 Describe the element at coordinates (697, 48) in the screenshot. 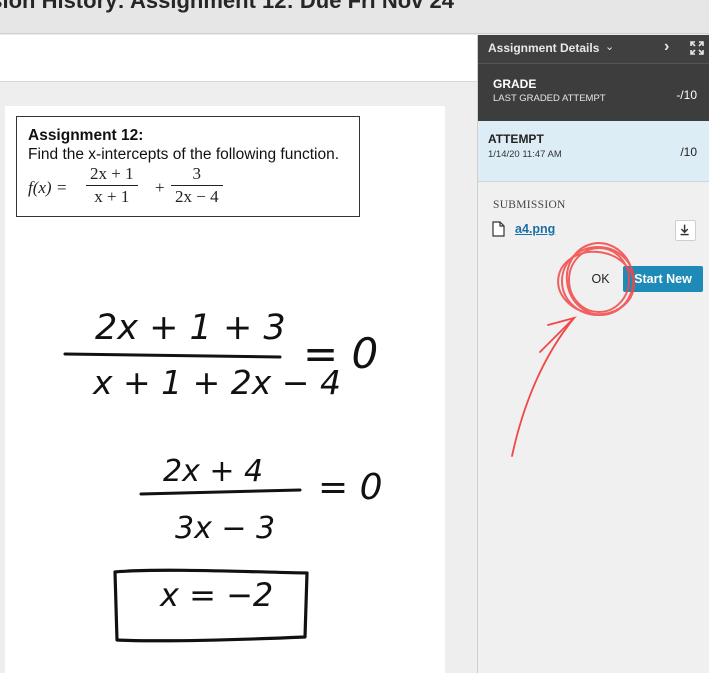

I see `expand-icon` at that location.